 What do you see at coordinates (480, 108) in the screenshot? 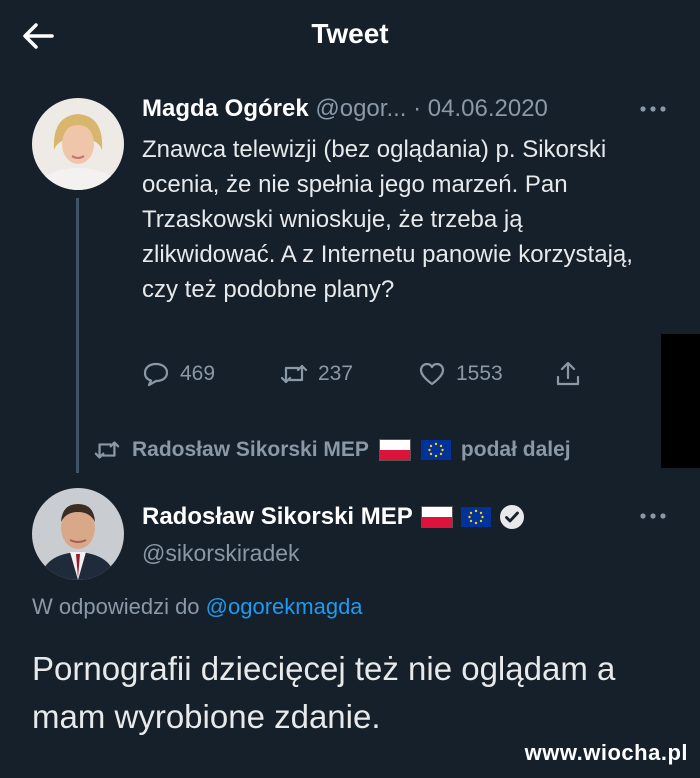
I see `tweet-date: · 04.06.2020` at bounding box center [480, 108].